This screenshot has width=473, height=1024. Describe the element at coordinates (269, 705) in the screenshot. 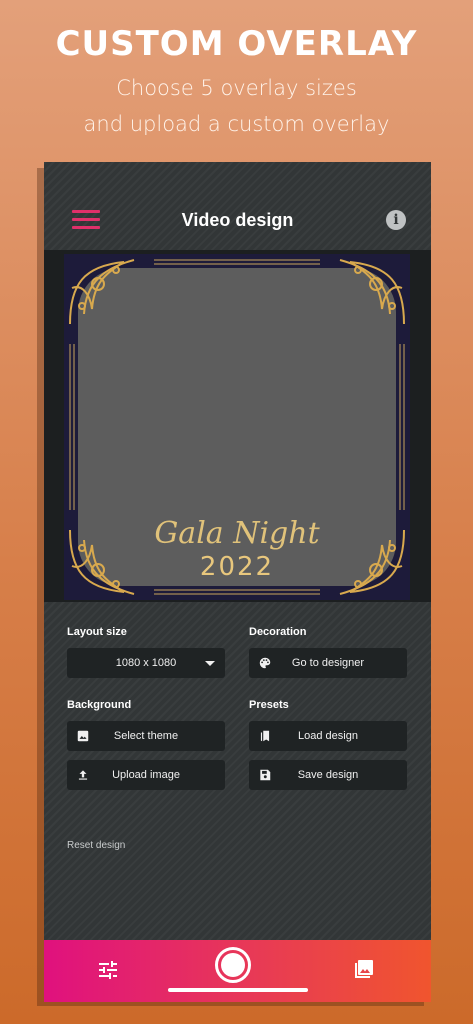

I see `presets-label: Presets` at that location.